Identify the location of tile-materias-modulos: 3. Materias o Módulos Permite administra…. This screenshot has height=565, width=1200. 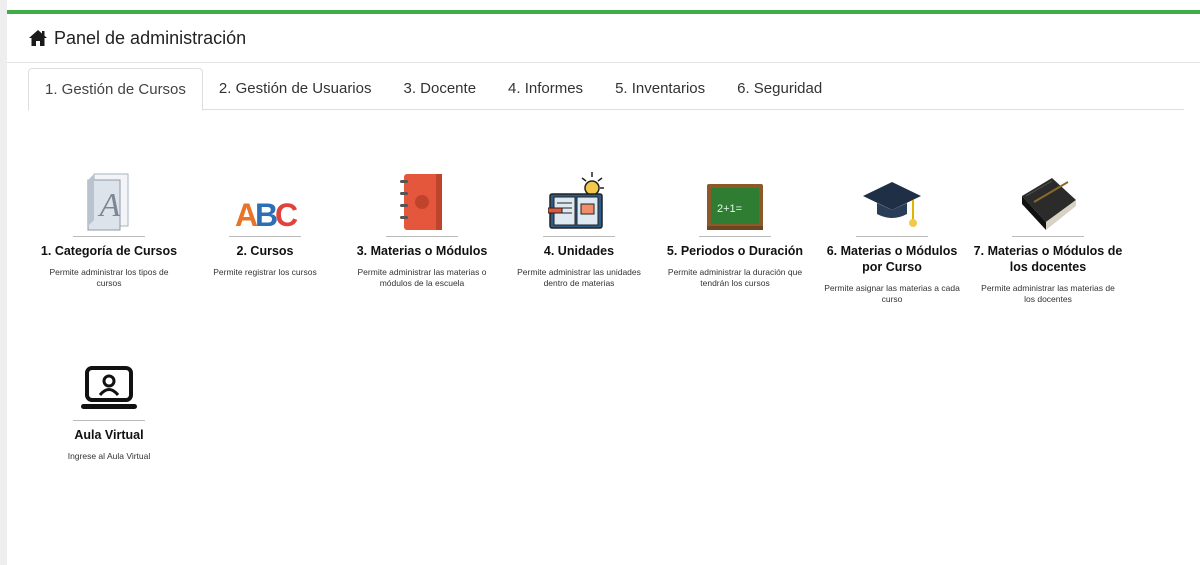
(422, 229).